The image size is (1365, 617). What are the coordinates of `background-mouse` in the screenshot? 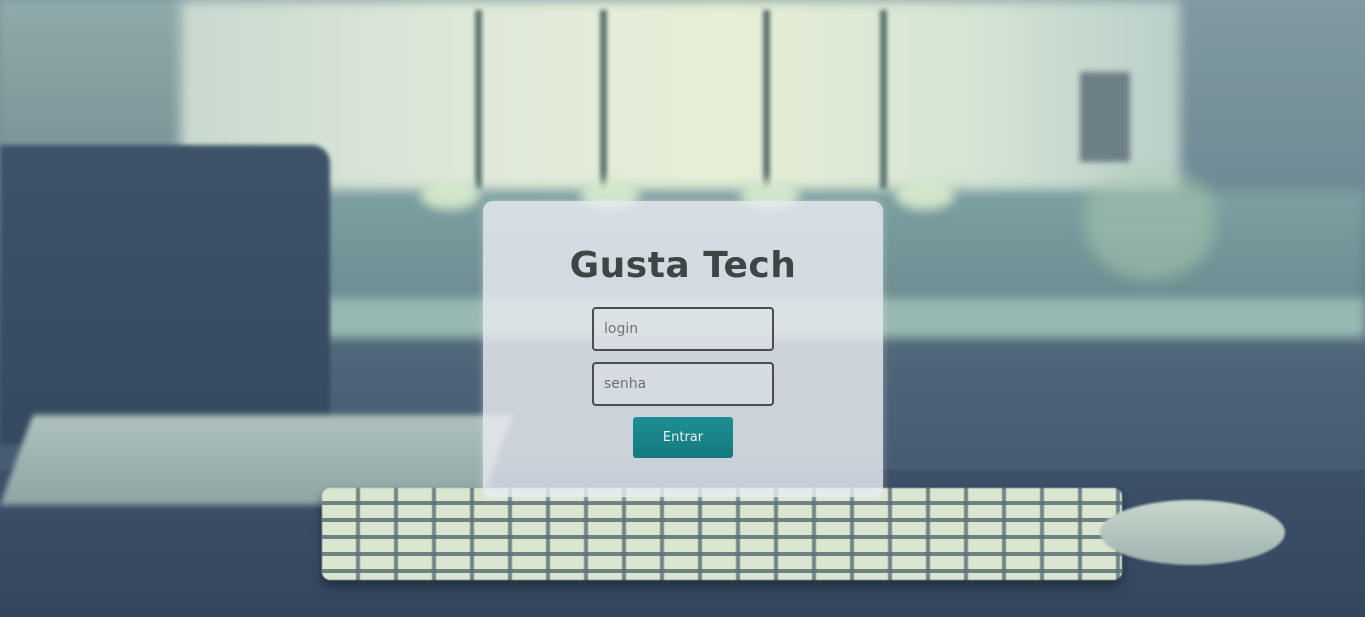 It's located at (1192, 532).